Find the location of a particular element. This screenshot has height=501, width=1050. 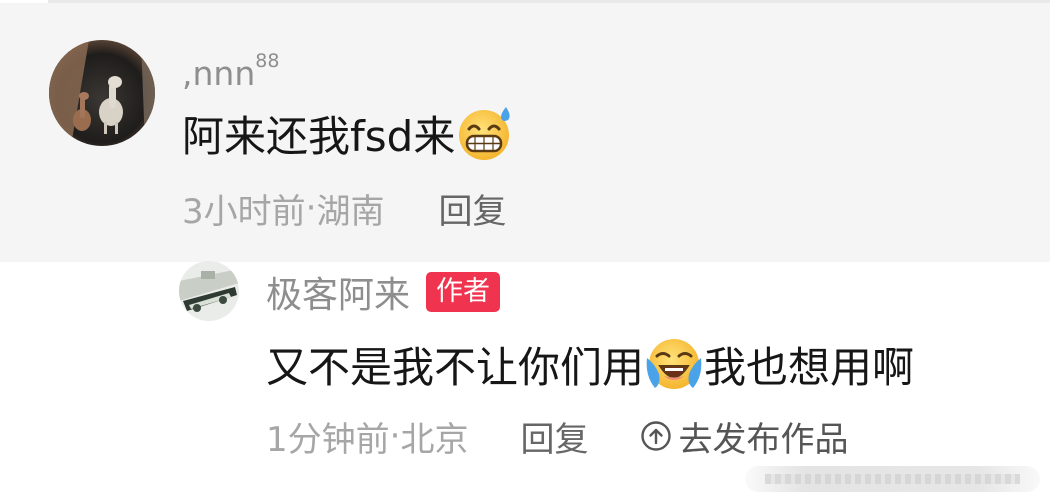

author-badge: 作者 is located at coordinates (463, 292).